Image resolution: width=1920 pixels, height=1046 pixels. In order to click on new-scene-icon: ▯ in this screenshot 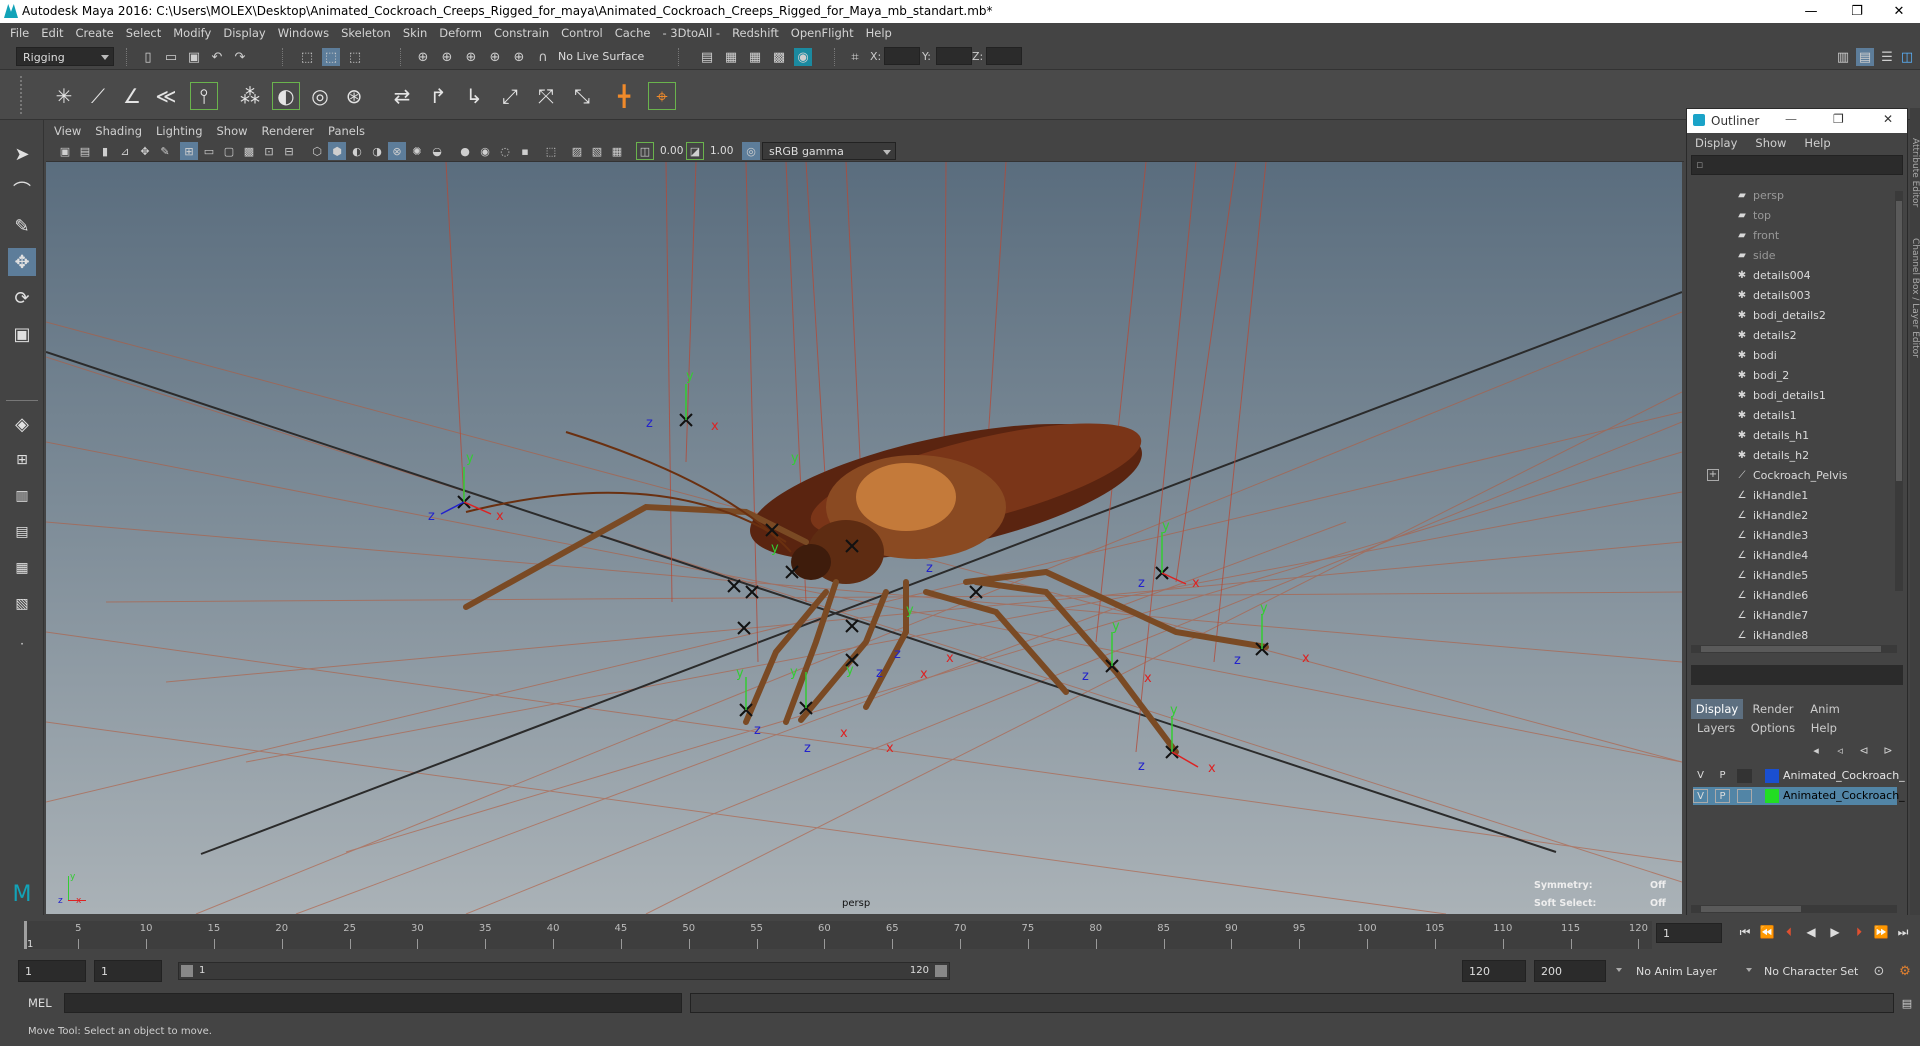, I will do `click(148, 57)`.